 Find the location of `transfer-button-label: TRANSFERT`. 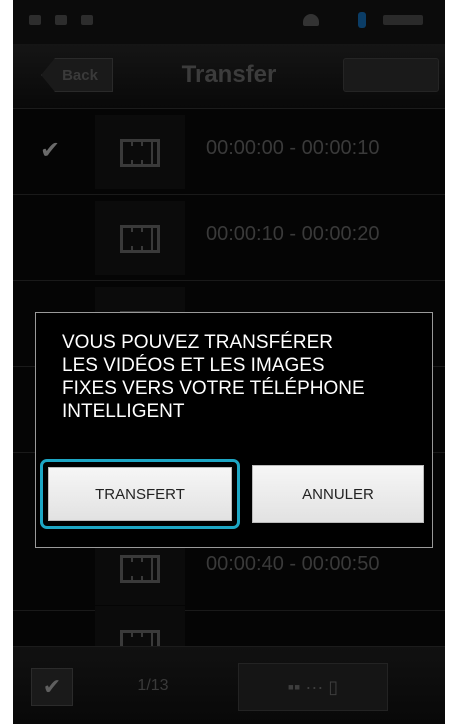

transfer-button-label: TRANSFERT is located at coordinates (140, 494).